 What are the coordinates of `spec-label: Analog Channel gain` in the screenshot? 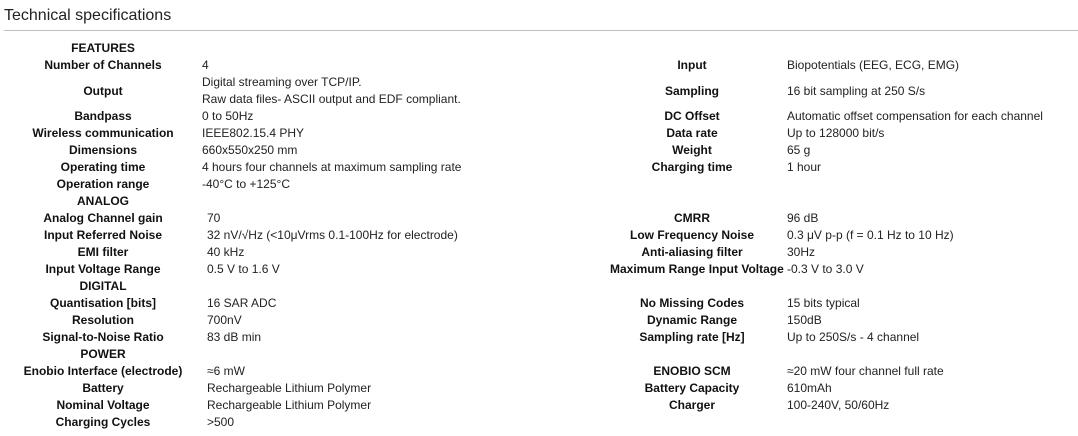 It's located at (103, 218).